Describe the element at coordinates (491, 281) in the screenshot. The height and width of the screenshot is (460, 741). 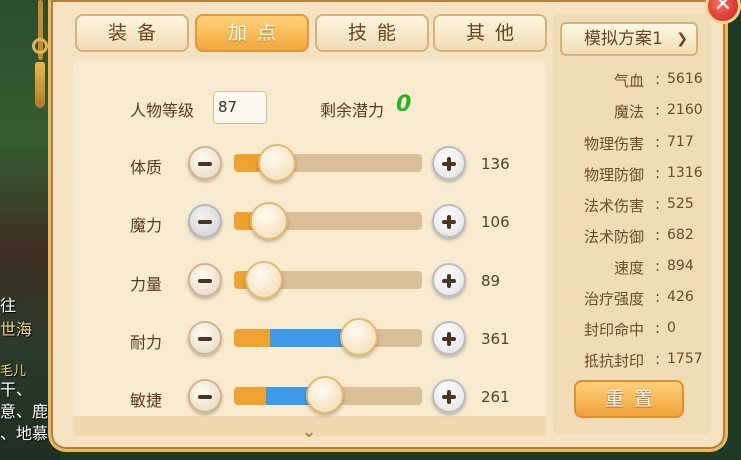
I see `attr-value-strength: 89` at that location.